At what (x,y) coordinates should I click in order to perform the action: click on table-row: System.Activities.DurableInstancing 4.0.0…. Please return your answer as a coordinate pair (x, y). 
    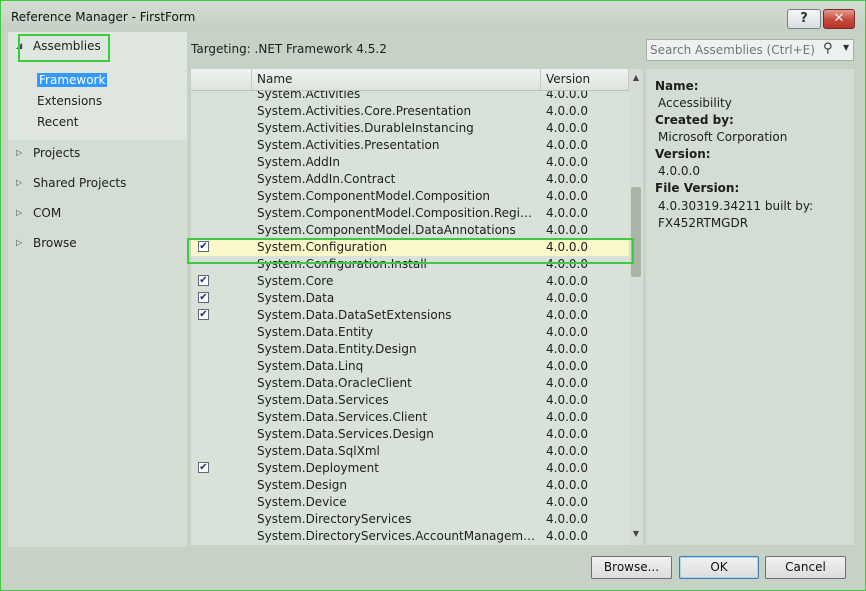
    Looking at the image, I should click on (410, 128).